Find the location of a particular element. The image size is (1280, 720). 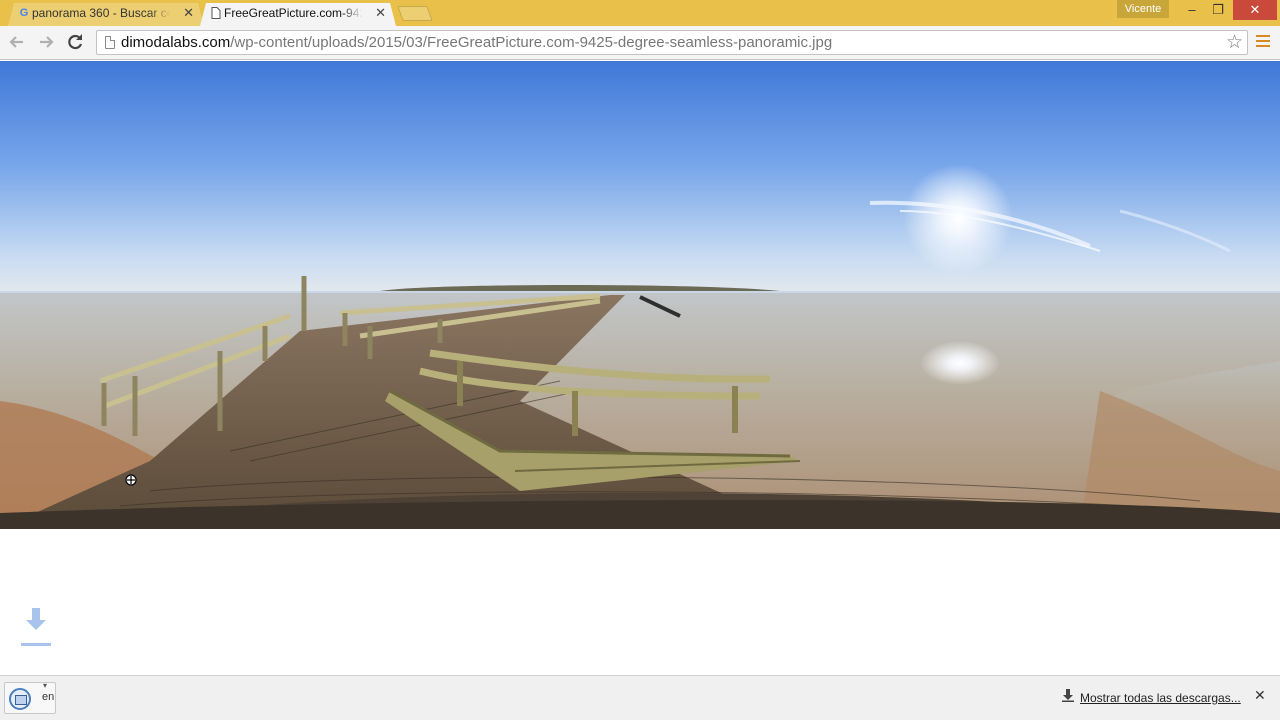

forward-arrow-icon is located at coordinates (47, 42).